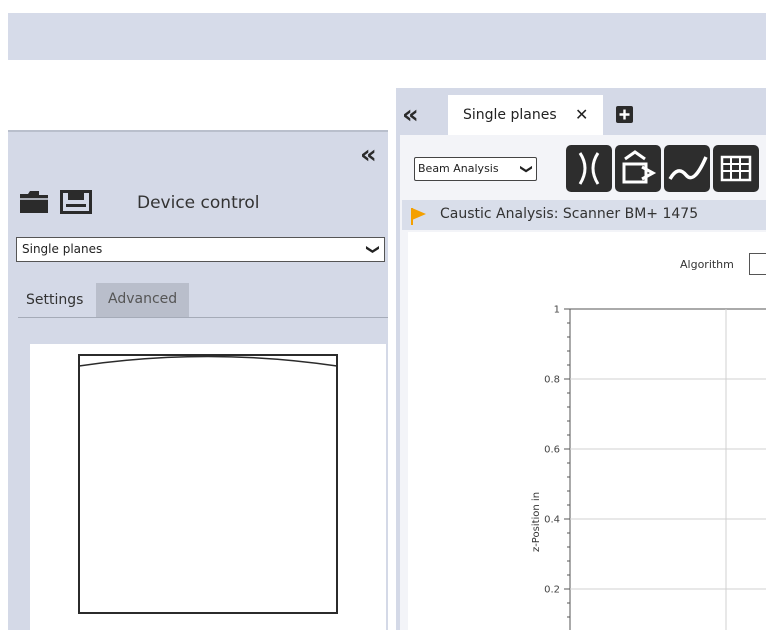  I want to click on table-icon, so click(736, 168).